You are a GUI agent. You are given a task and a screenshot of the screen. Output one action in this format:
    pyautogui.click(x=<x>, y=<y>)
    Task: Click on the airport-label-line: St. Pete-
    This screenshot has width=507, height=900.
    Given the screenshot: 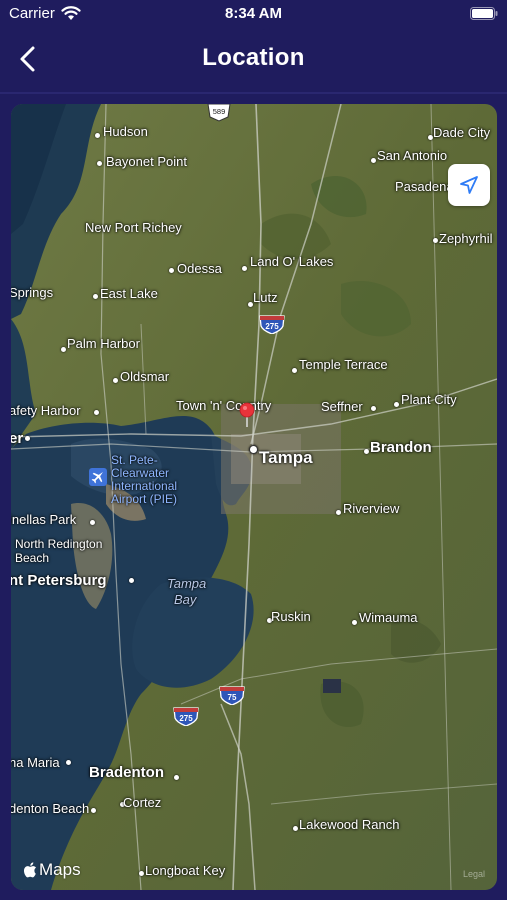 What is the action you would take?
    pyautogui.click(x=134, y=460)
    